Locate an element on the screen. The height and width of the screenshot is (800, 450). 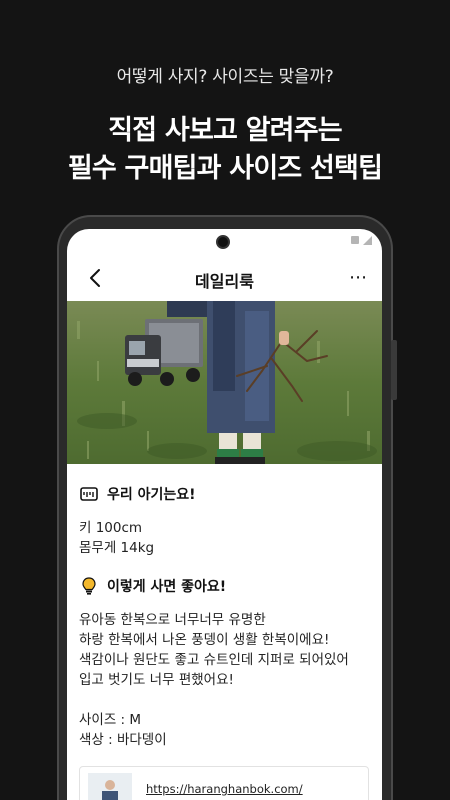
baby-section-title: 우리 아기는요! is located at coordinates (151, 495).